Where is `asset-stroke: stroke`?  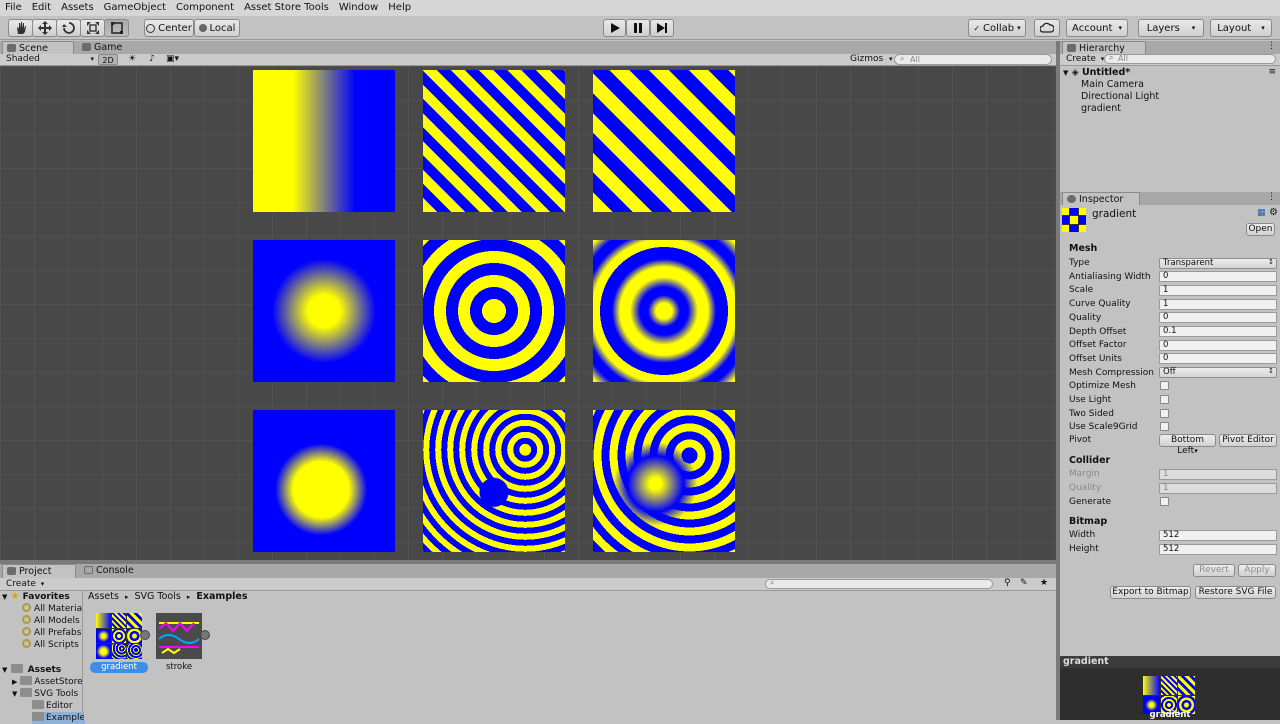
asset-stroke: stroke is located at coordinates (182, 643).